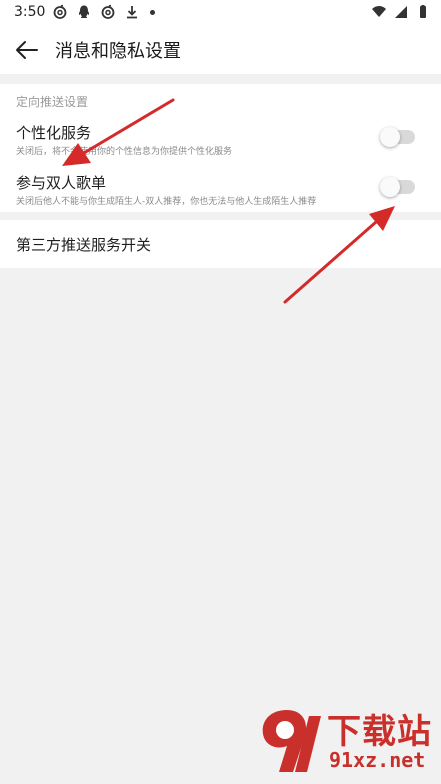  What do you see at coordinates (84, 11) in the screenshot?
I see `qq-icon` at bounding box center [84, 11].